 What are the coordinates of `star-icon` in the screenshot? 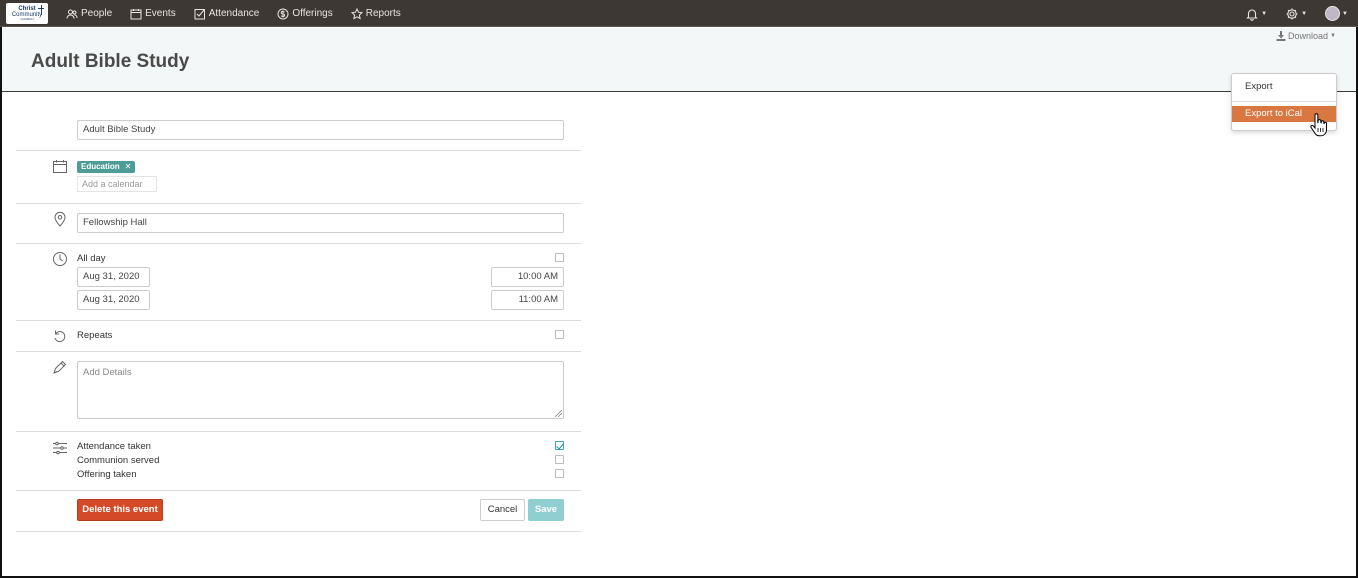 It's located at (356, 13).